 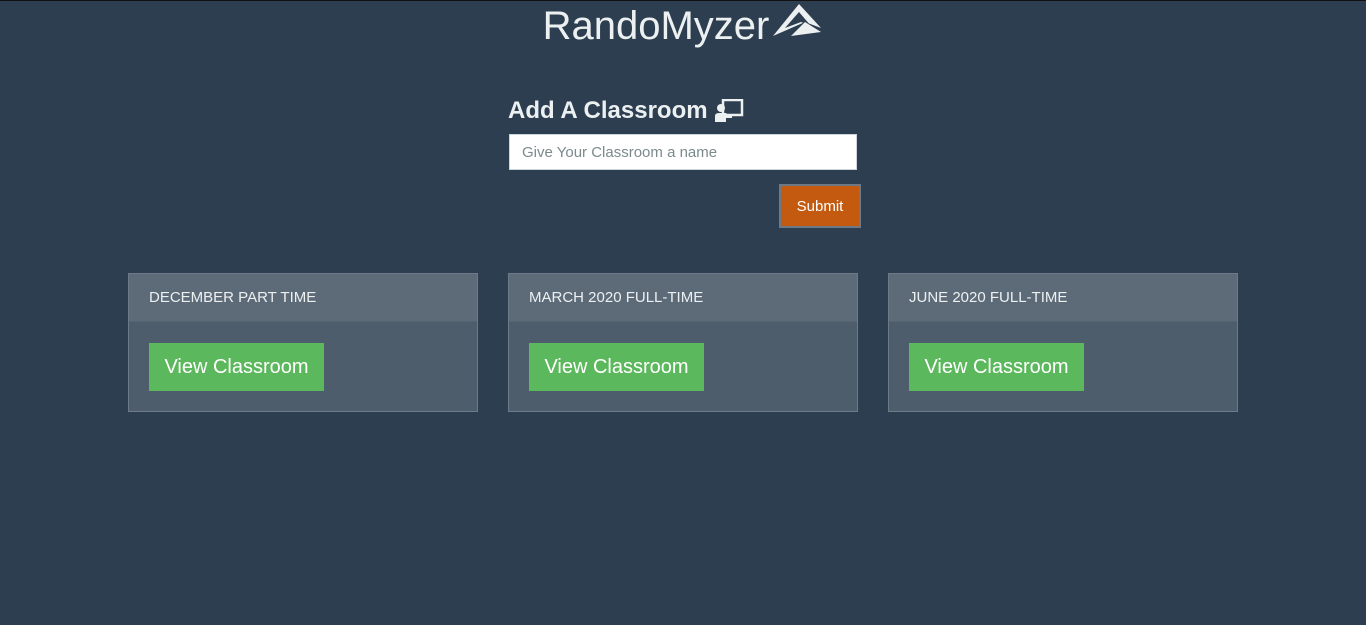 What do you see at coordinates (797, 24) in the screenshot?
I see `paper-plane-logo-icon` at bounding box center [797, 24].